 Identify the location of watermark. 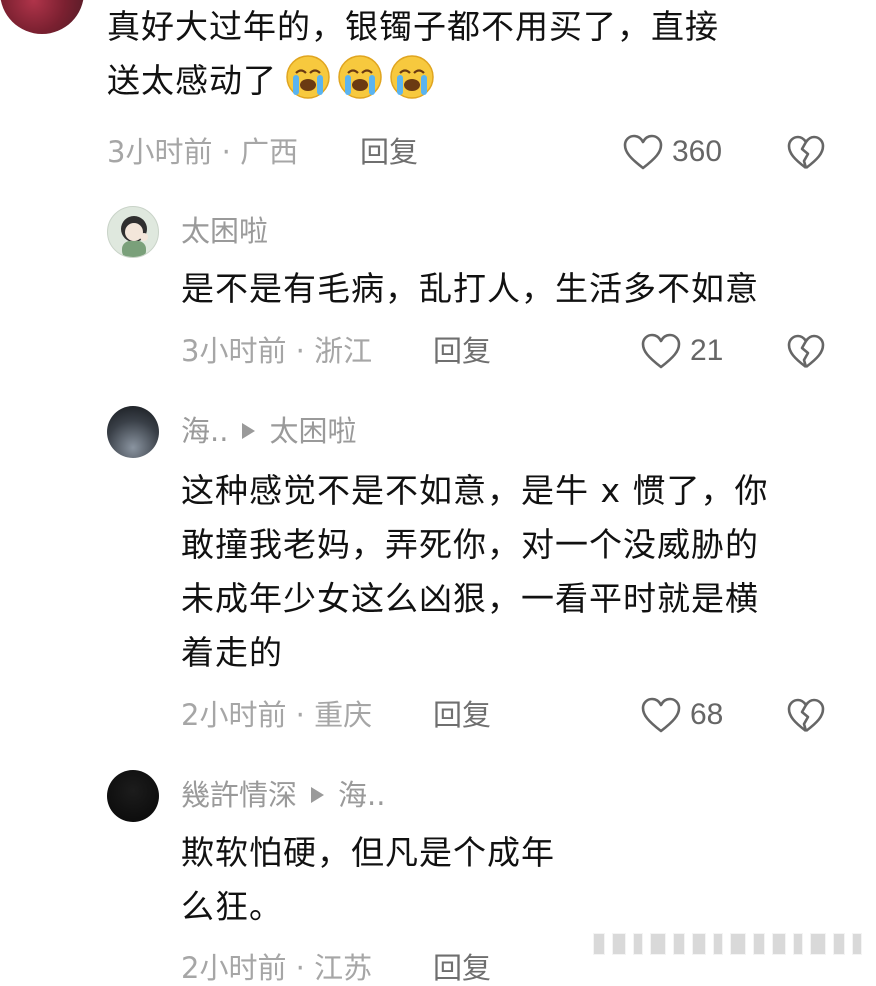
(727, 944).